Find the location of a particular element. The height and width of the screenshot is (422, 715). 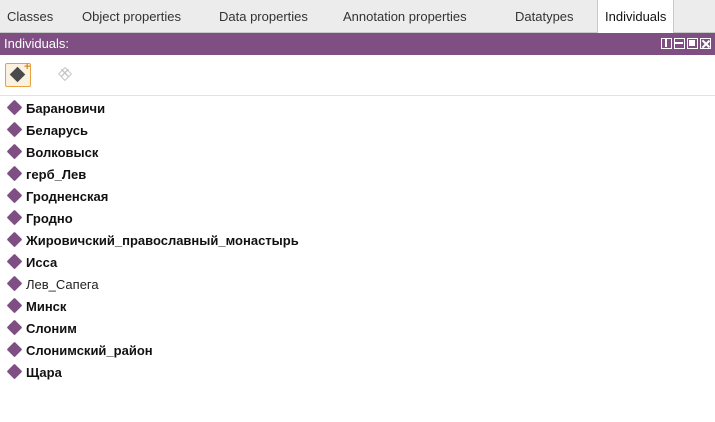

individual-label: Щара is located at coordinates (44, 372).